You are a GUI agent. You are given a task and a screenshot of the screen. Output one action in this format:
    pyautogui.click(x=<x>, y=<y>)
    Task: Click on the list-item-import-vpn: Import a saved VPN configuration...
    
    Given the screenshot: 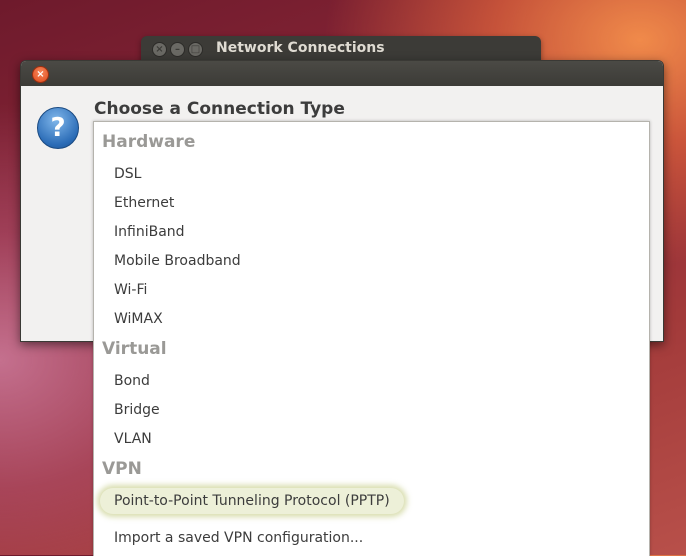 What is the action you would take?
    pyautogui.click(x=238, y=538)
    